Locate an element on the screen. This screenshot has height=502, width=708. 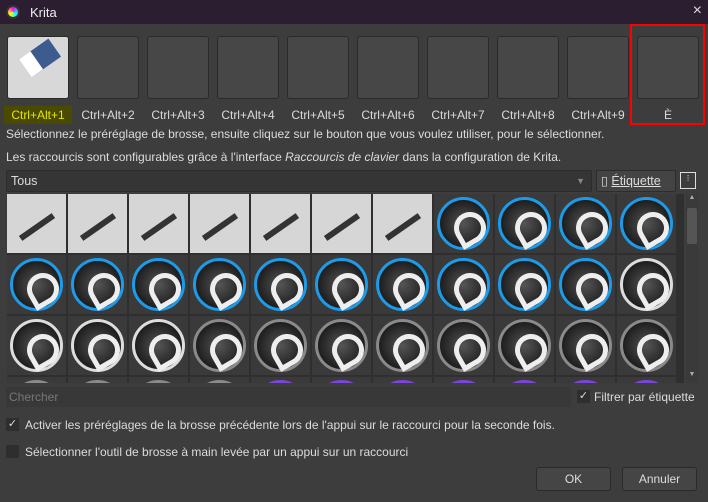
eraser-icon is located at coordinates (40, 58).